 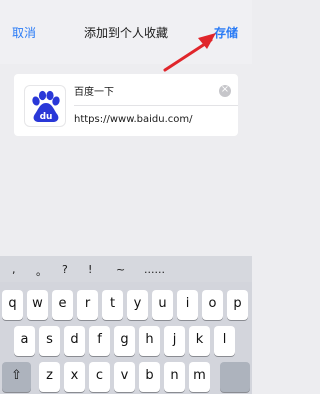 I want to click on symbol-key: ,, so click(x=14, y=269).